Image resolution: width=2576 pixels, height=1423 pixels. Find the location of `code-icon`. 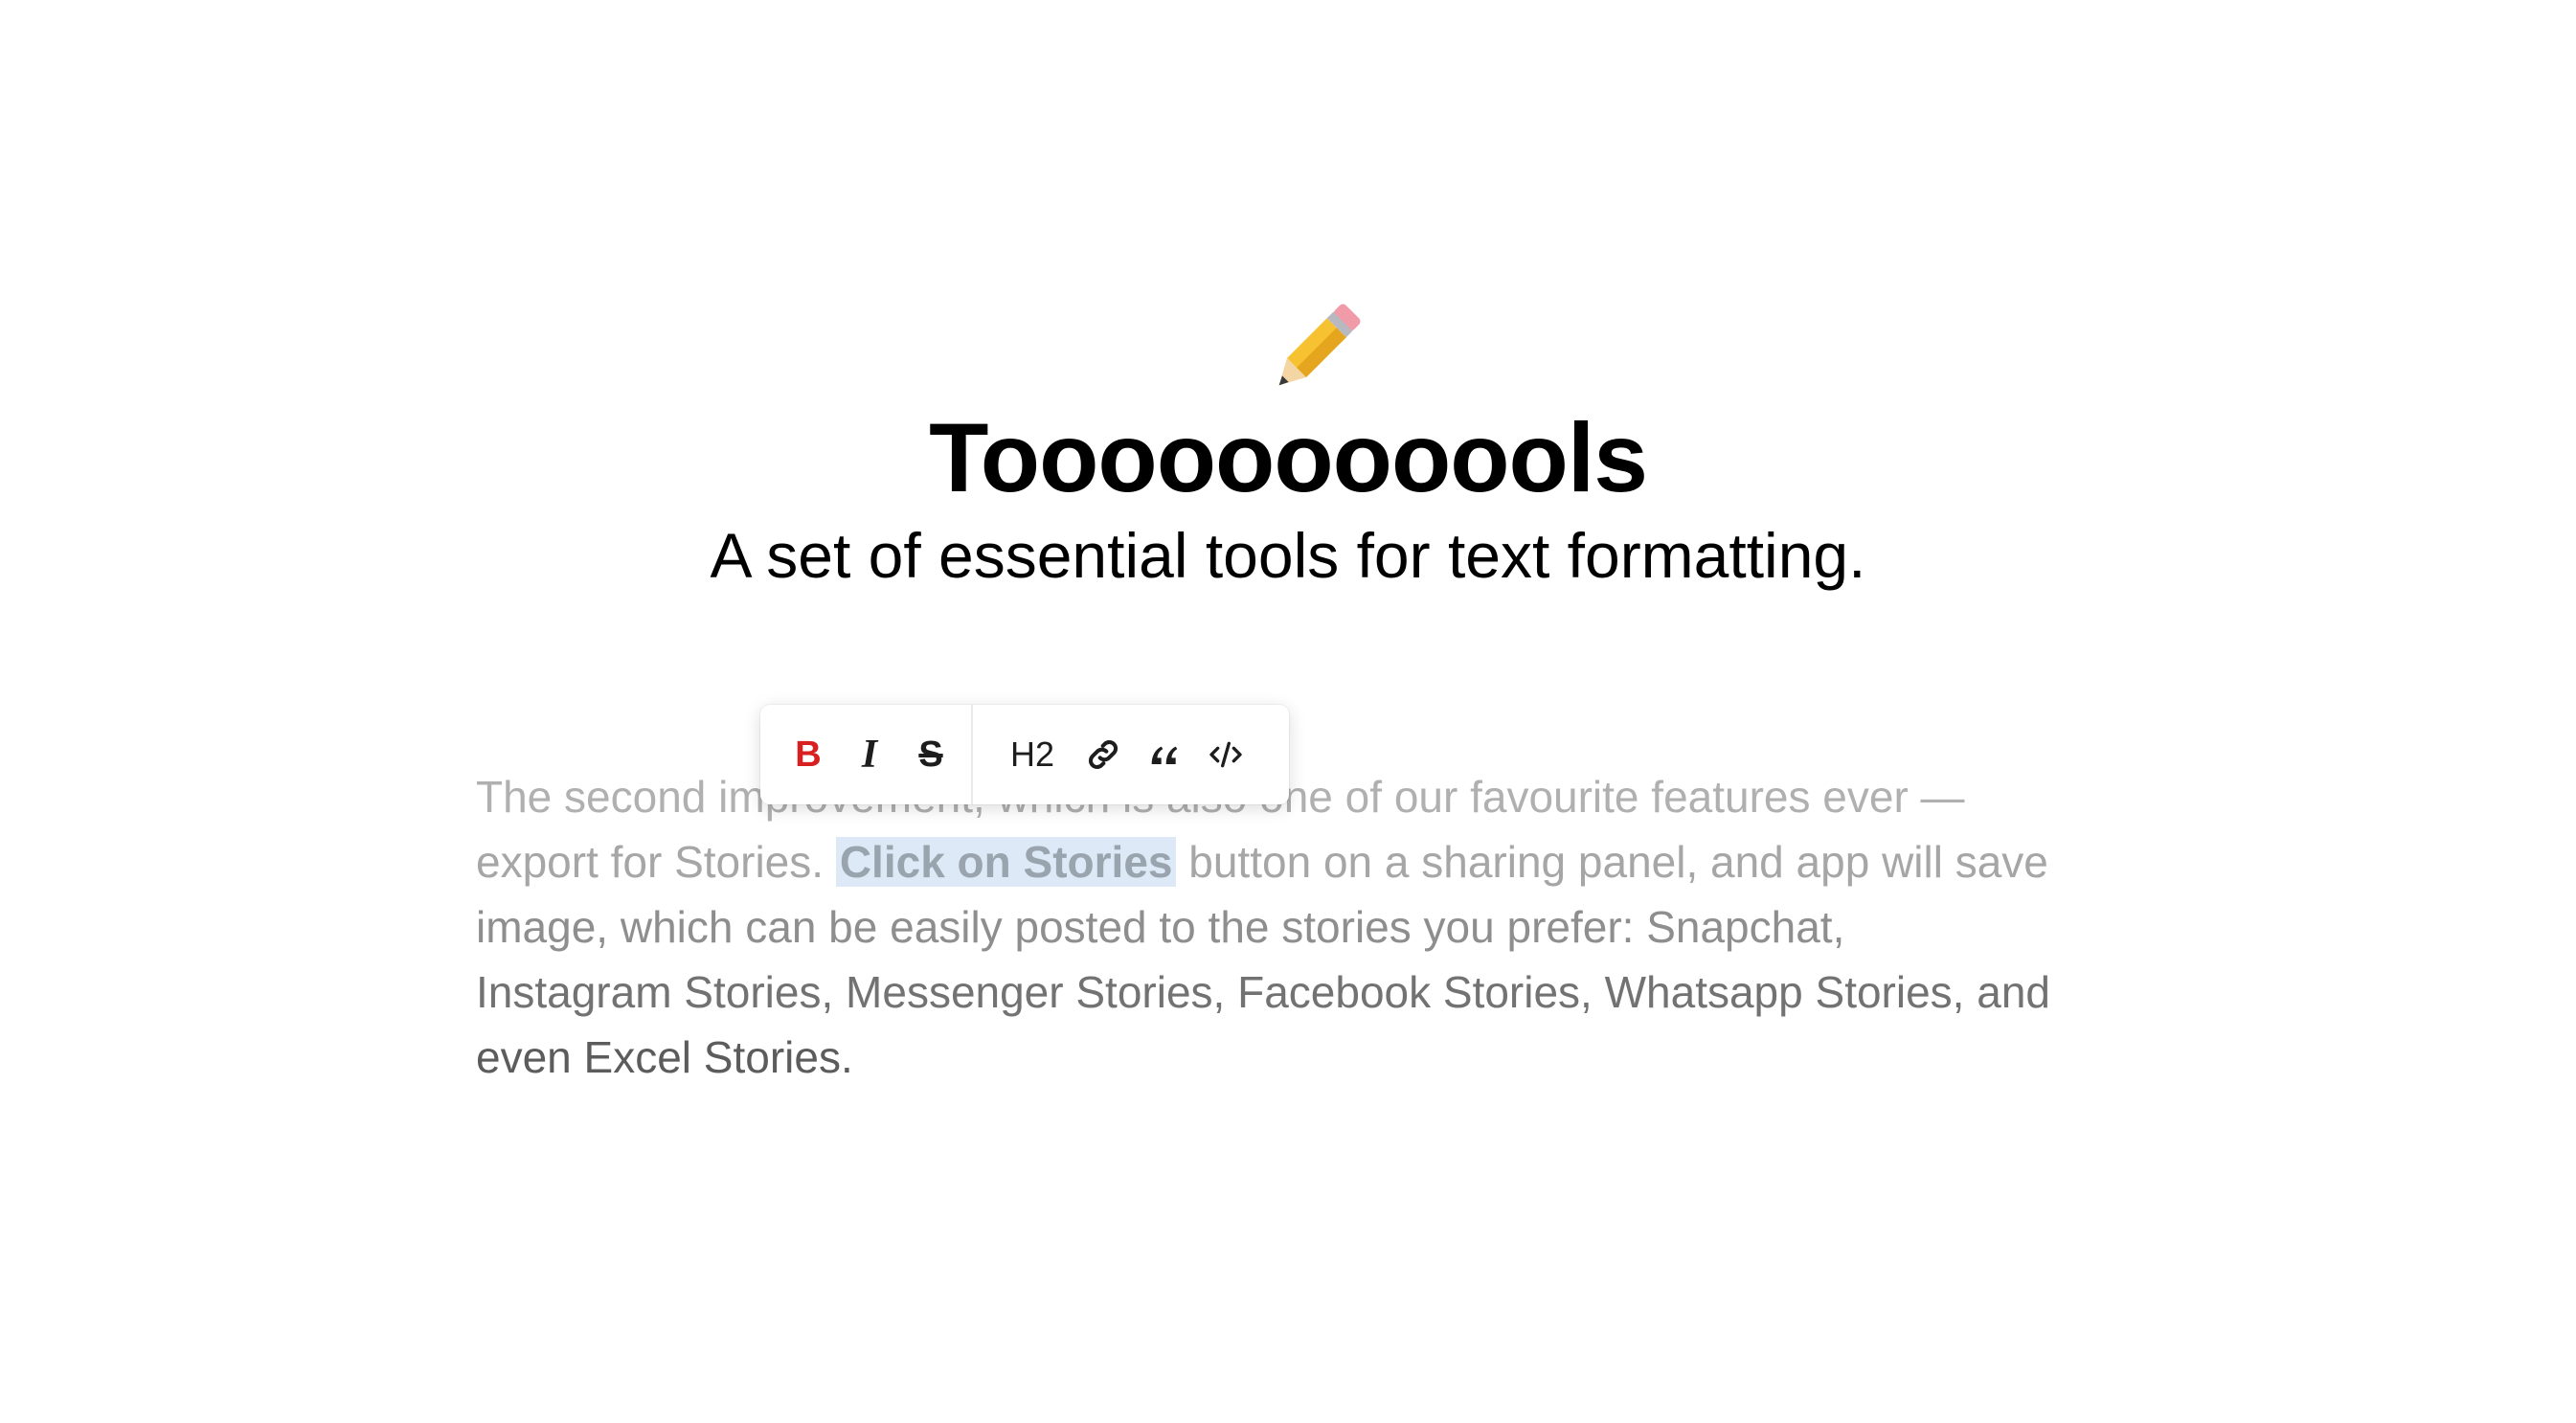

code-icon is located at coordinates (1225, 755).